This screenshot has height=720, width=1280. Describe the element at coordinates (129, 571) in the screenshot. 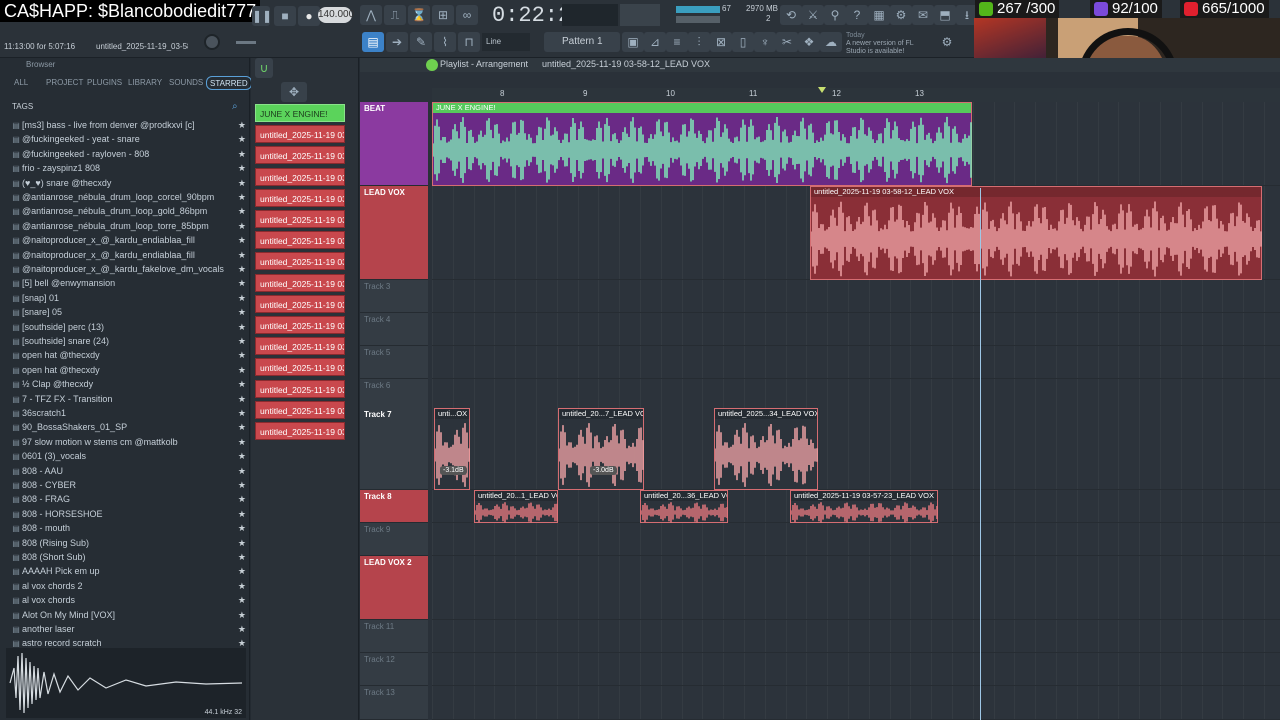

I see `browser-item: ▤ AAAAH Pick em up ★` at that location.